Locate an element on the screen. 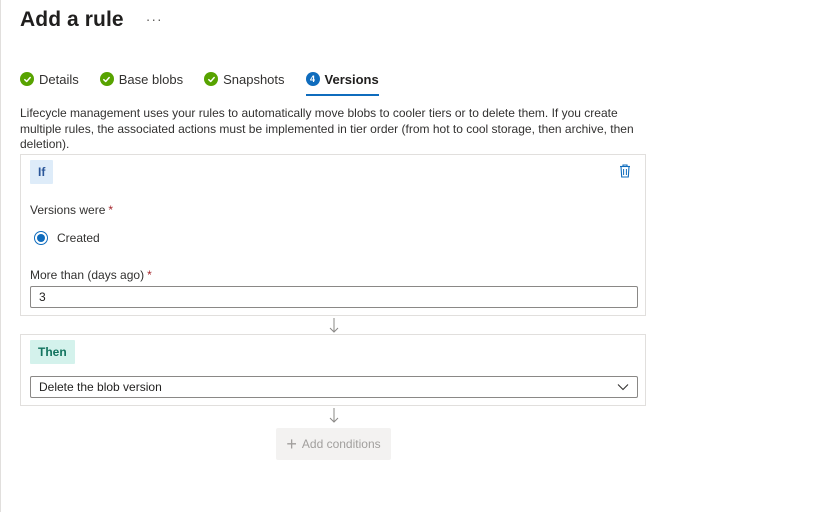 This screenshot has width=824, height=512. chevron-down-icon is located at coordinates (623, 387).